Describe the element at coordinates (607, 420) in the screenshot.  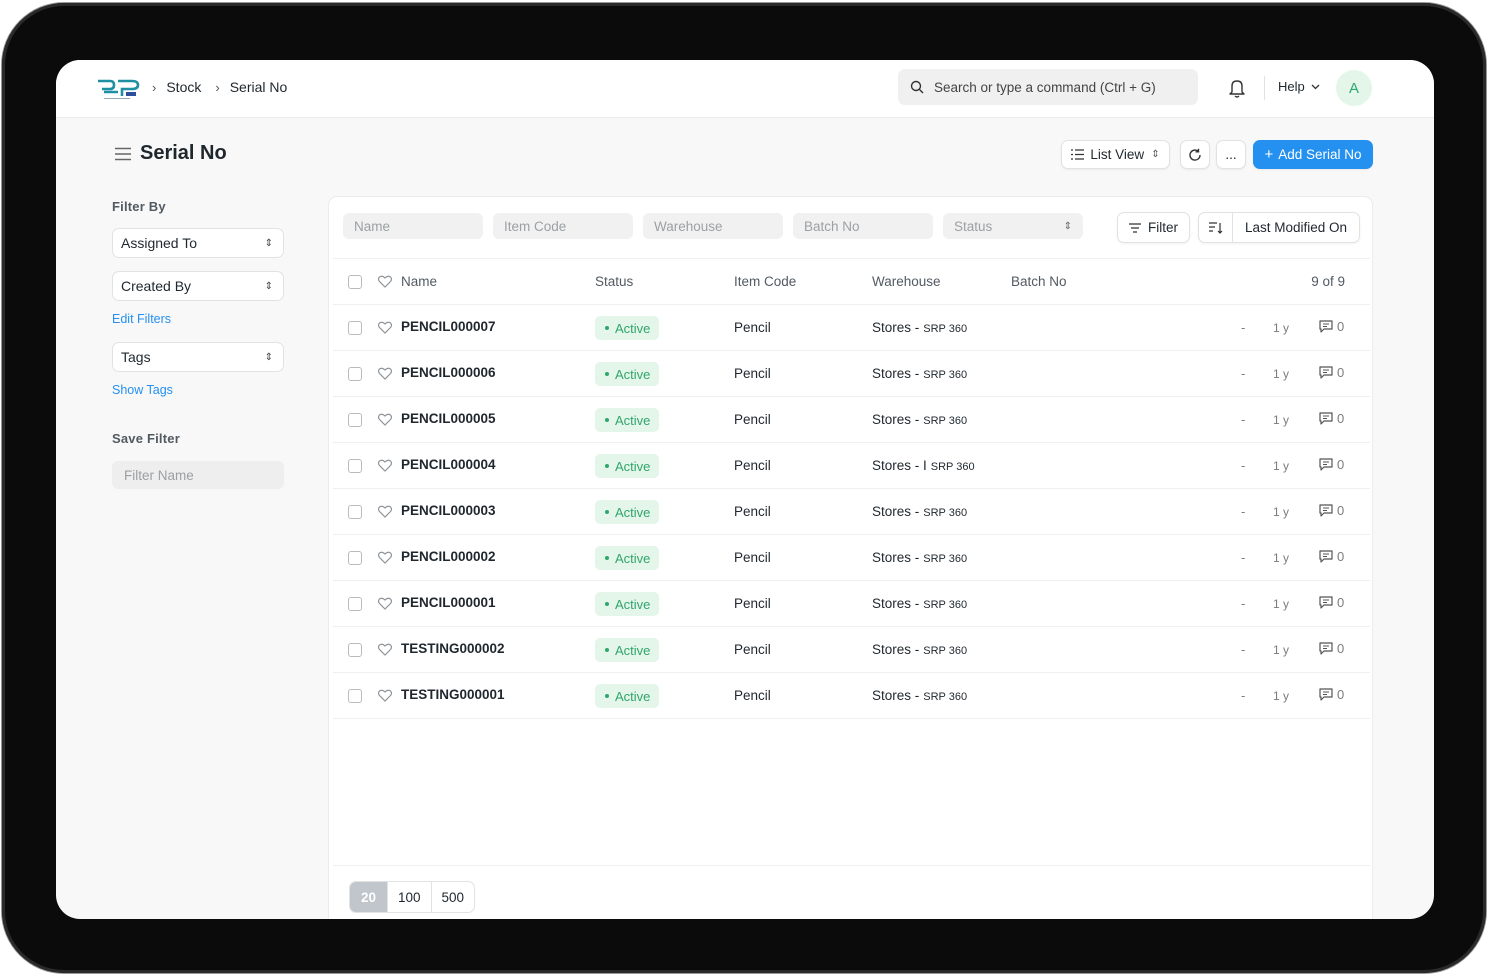
I see `status-dot-icon` at that location.